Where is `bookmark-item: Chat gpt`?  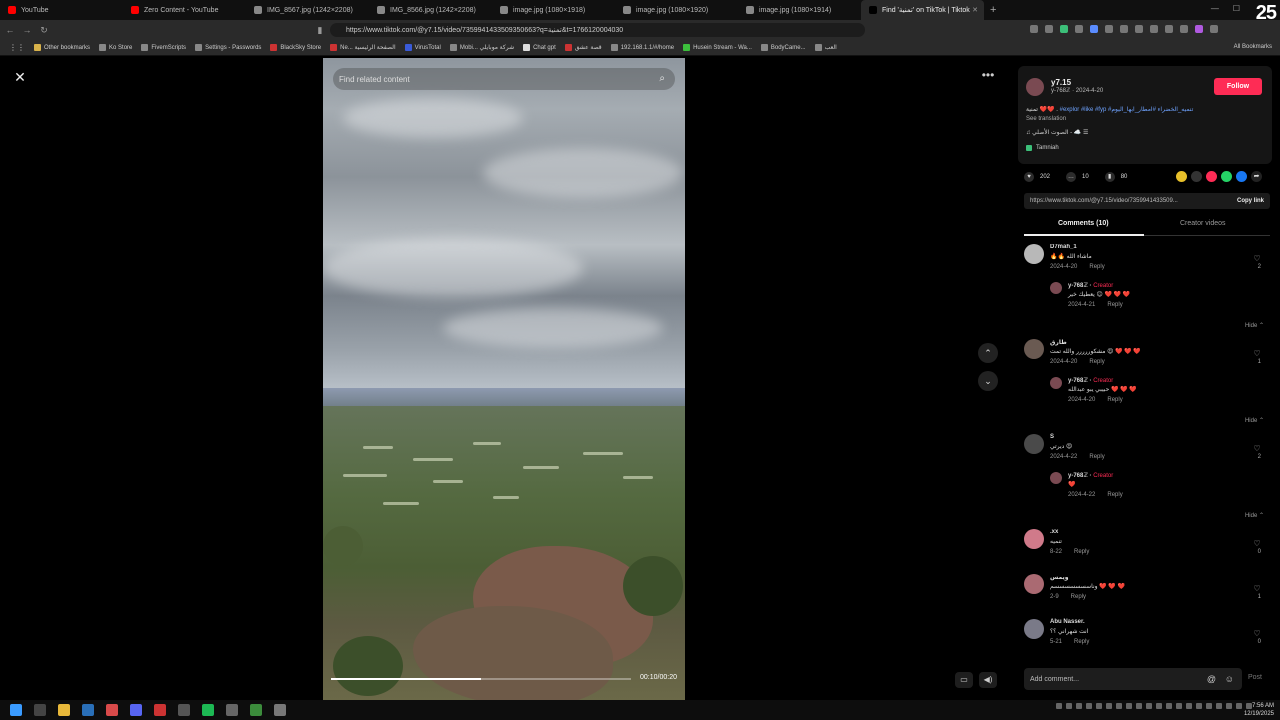
bookmark-item: Chat gpt is located at coordinates (539, 47).